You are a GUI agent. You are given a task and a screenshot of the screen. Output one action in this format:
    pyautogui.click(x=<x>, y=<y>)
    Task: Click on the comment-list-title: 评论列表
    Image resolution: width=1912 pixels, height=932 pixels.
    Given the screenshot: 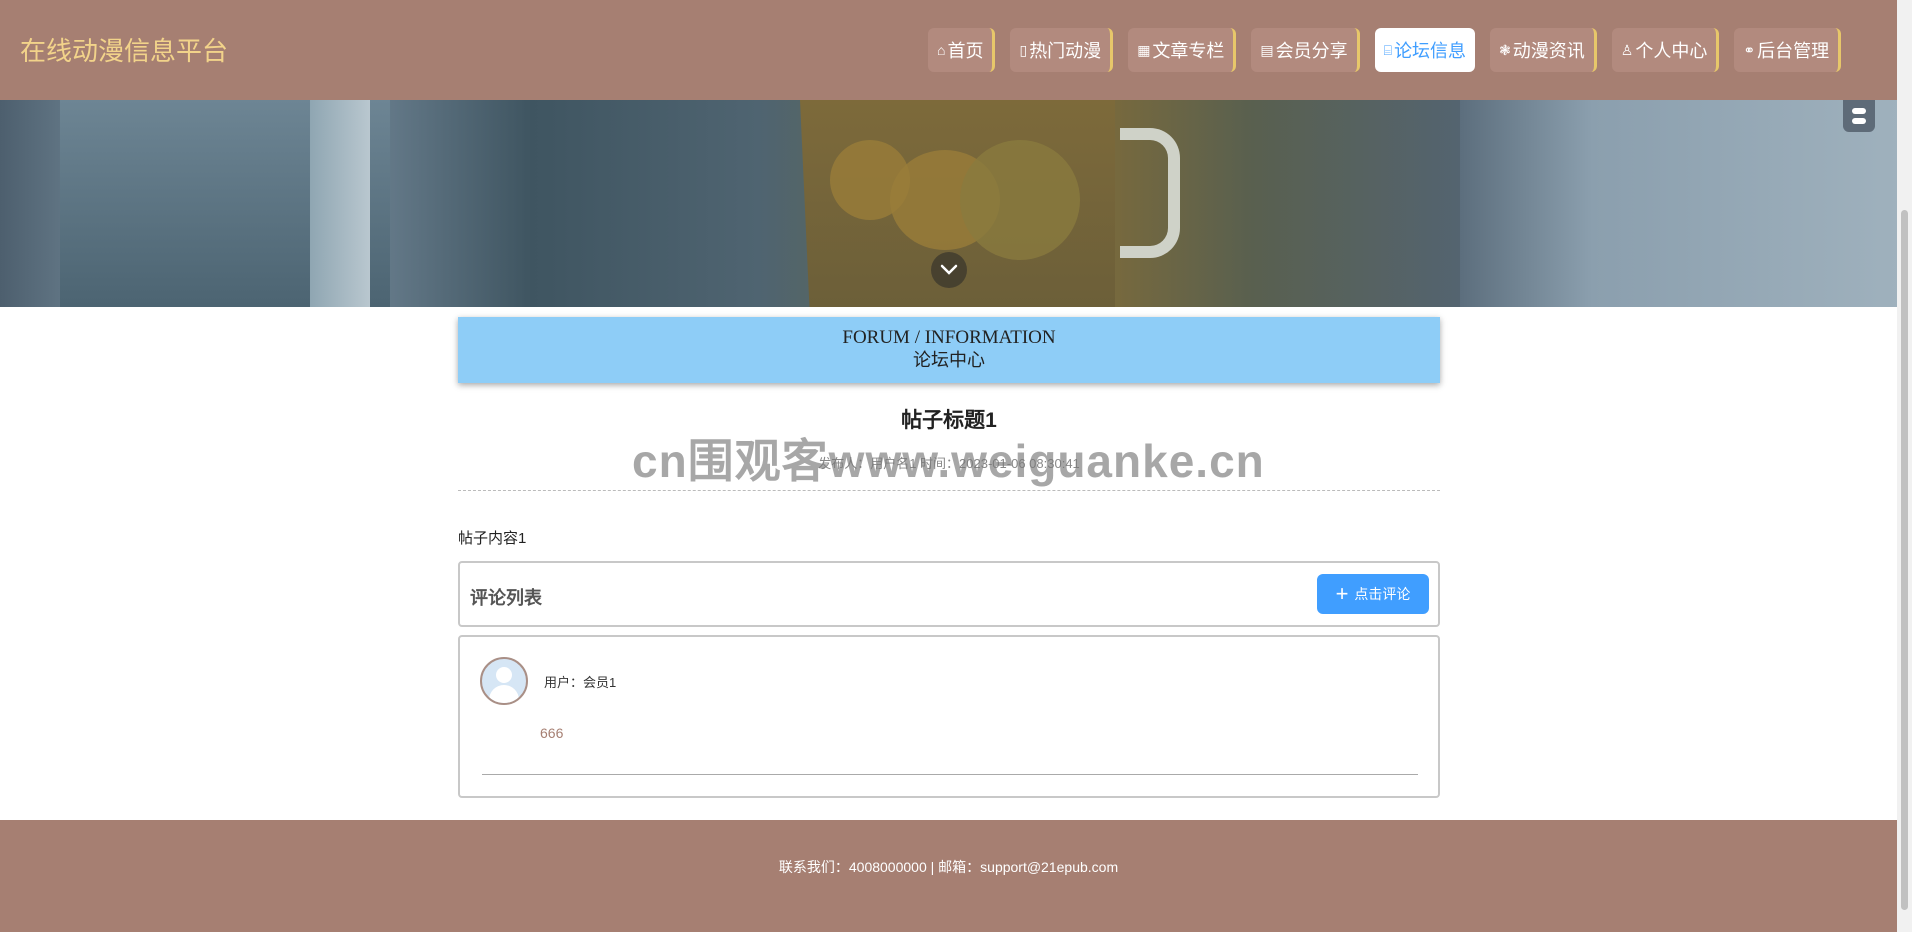 What is the action you would take?
    pyautogui.click(x=506, y=598)
    